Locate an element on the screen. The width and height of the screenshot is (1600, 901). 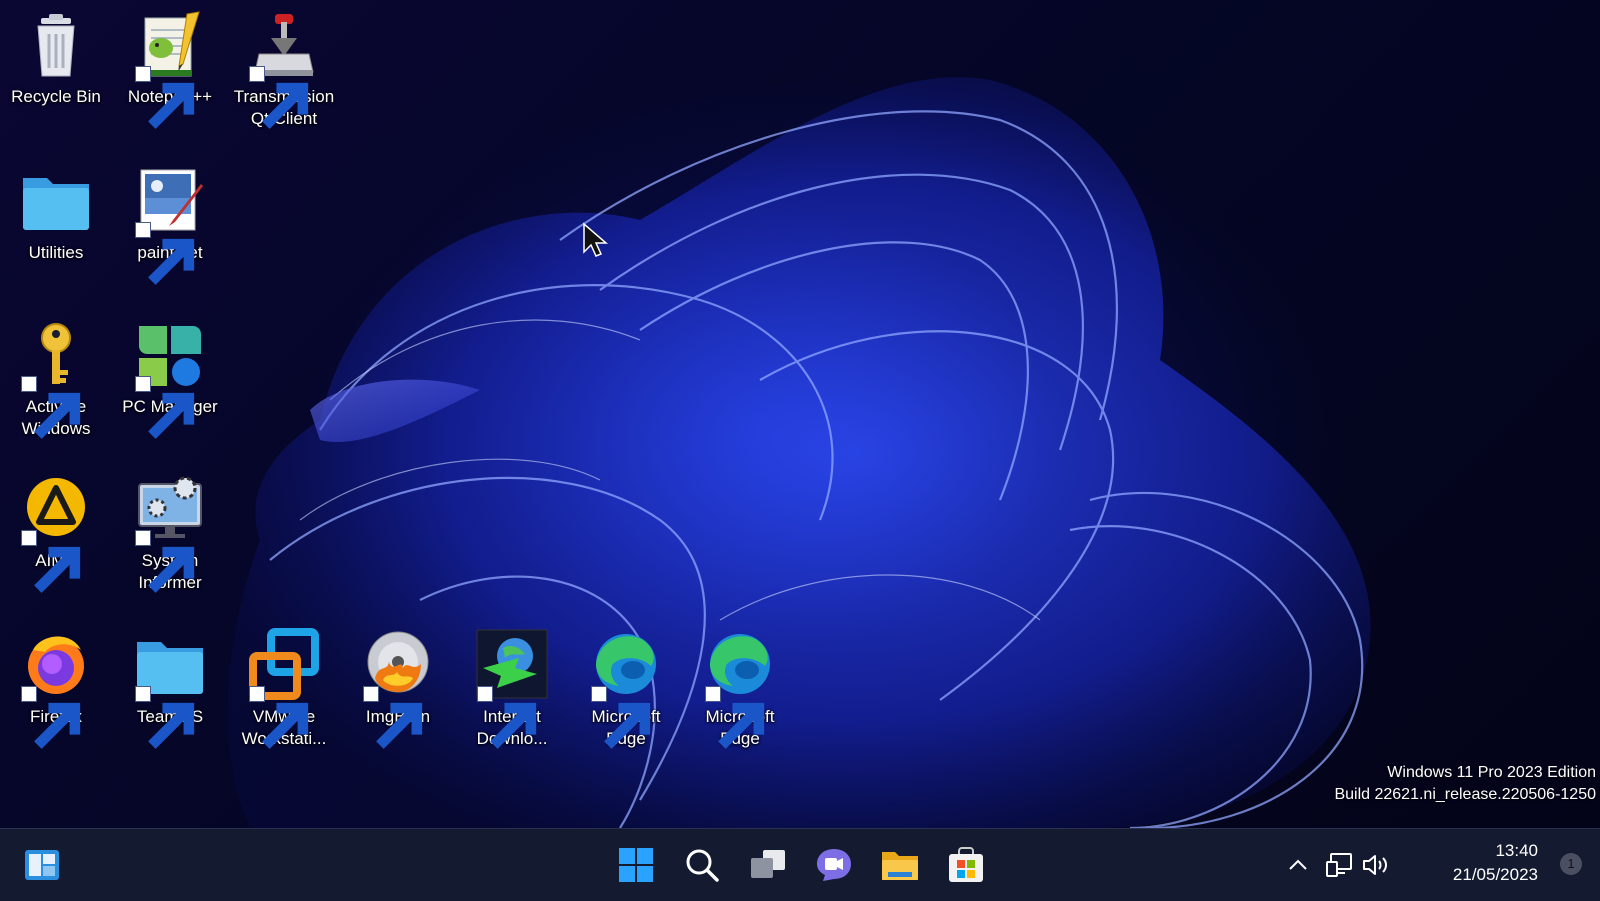
system-tray: 13:40 21/05/2023 1 is located at coordinates (1440, 865).